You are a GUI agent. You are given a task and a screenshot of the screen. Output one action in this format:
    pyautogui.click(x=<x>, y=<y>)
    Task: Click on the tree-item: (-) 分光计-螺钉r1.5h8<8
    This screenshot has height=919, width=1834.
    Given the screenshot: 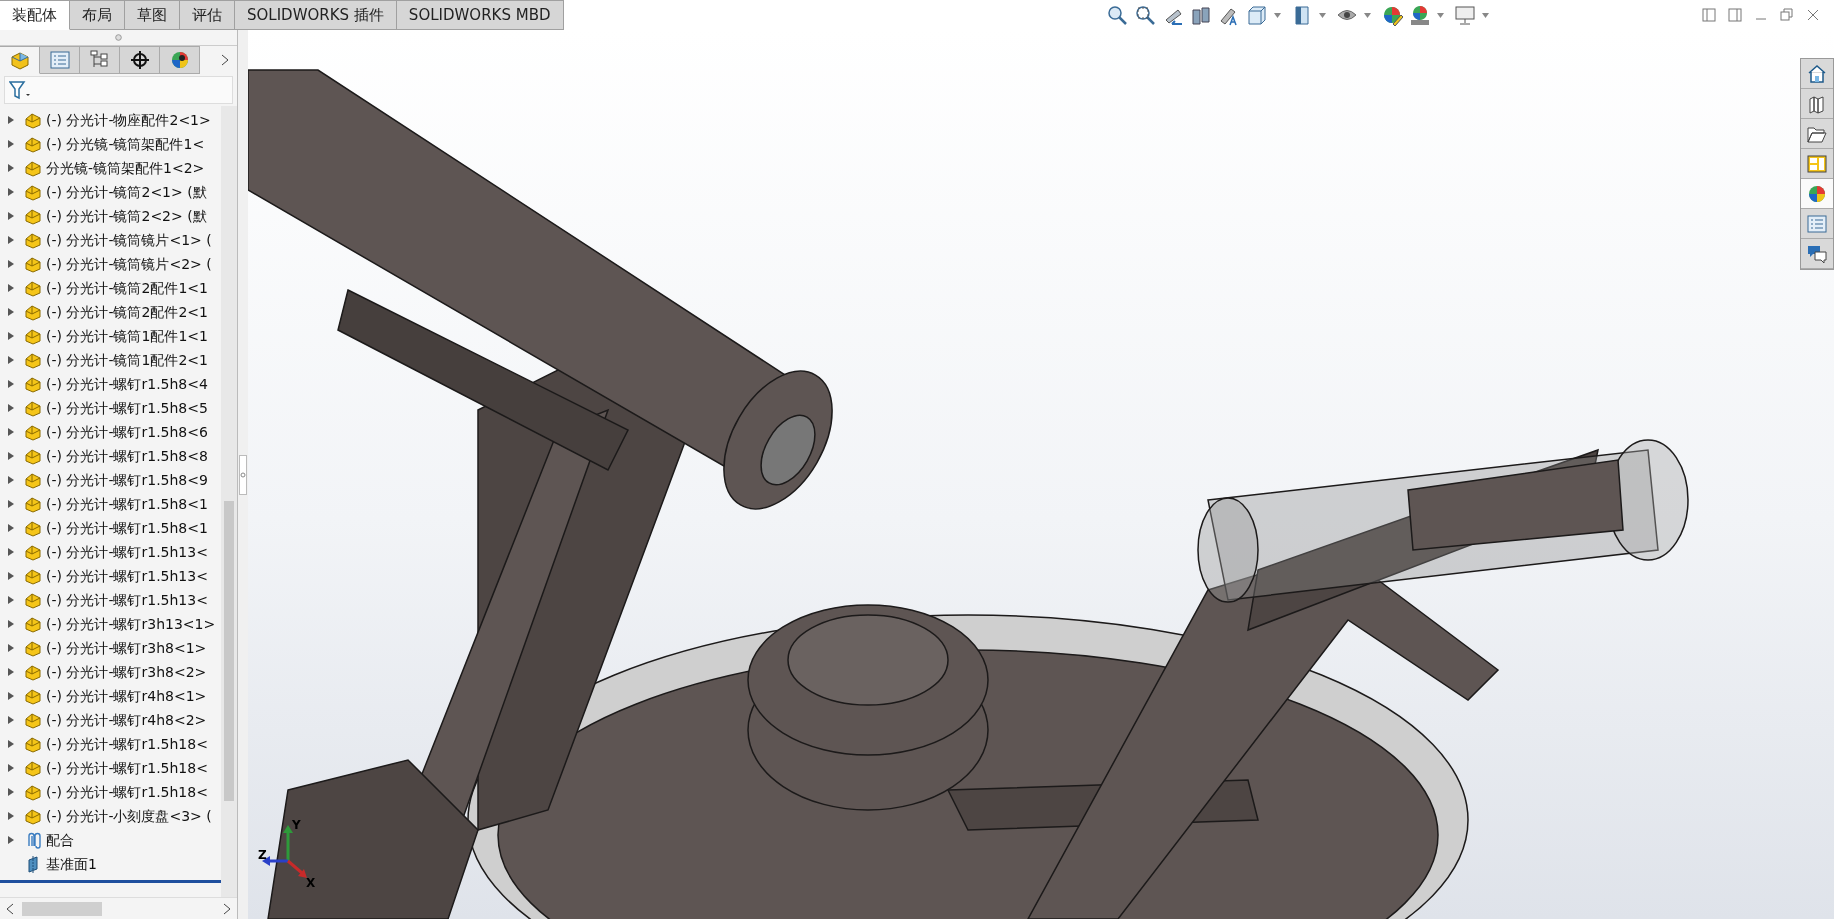 What is the action you would take?
    pyautogui.click(x=127, y=456)
    